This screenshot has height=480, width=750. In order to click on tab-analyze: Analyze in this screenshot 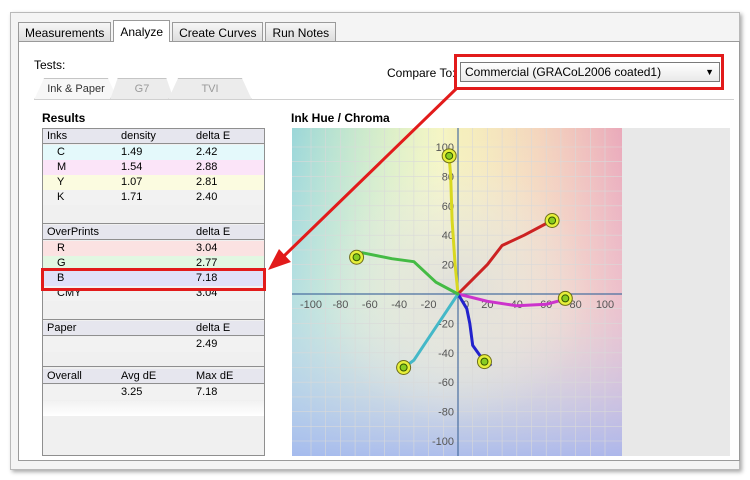, I will do `click(142, 31)`.